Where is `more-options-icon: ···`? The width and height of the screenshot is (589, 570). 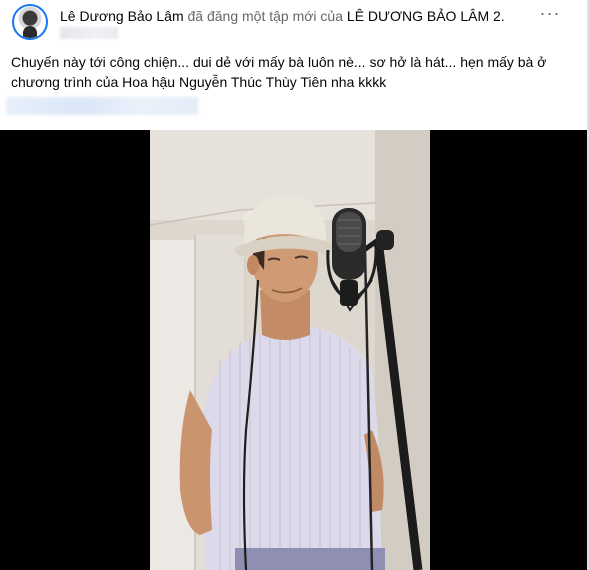 more-options-icon: ··· is located at coordinates (550, 14).